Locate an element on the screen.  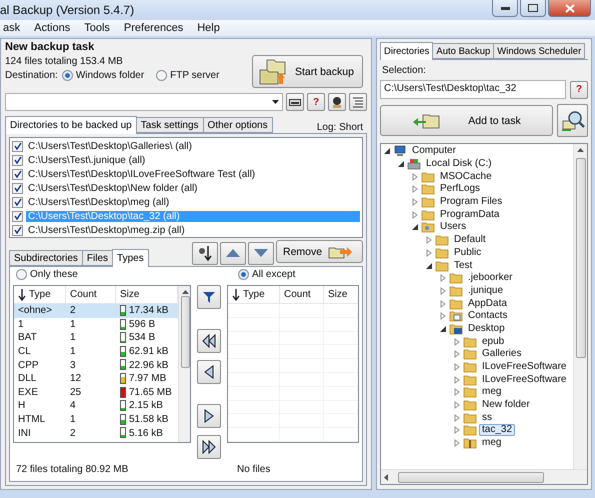
minimize-button is located at coordinates (505, 8).